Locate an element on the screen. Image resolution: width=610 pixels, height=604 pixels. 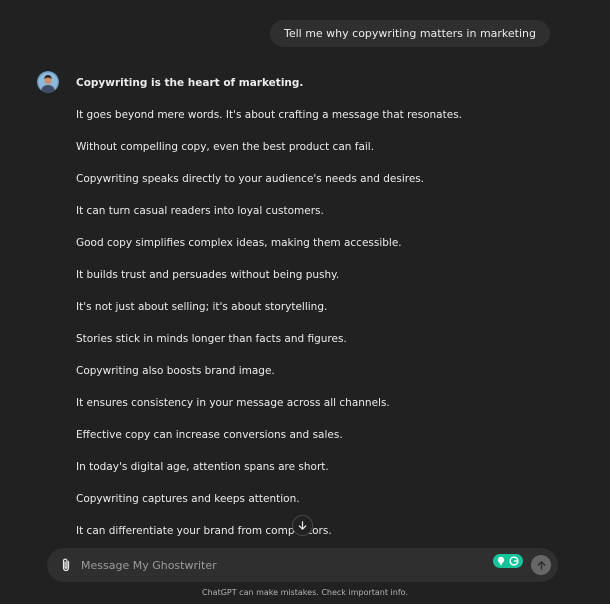
paperclip-icon is located at coordinates (66, 565).